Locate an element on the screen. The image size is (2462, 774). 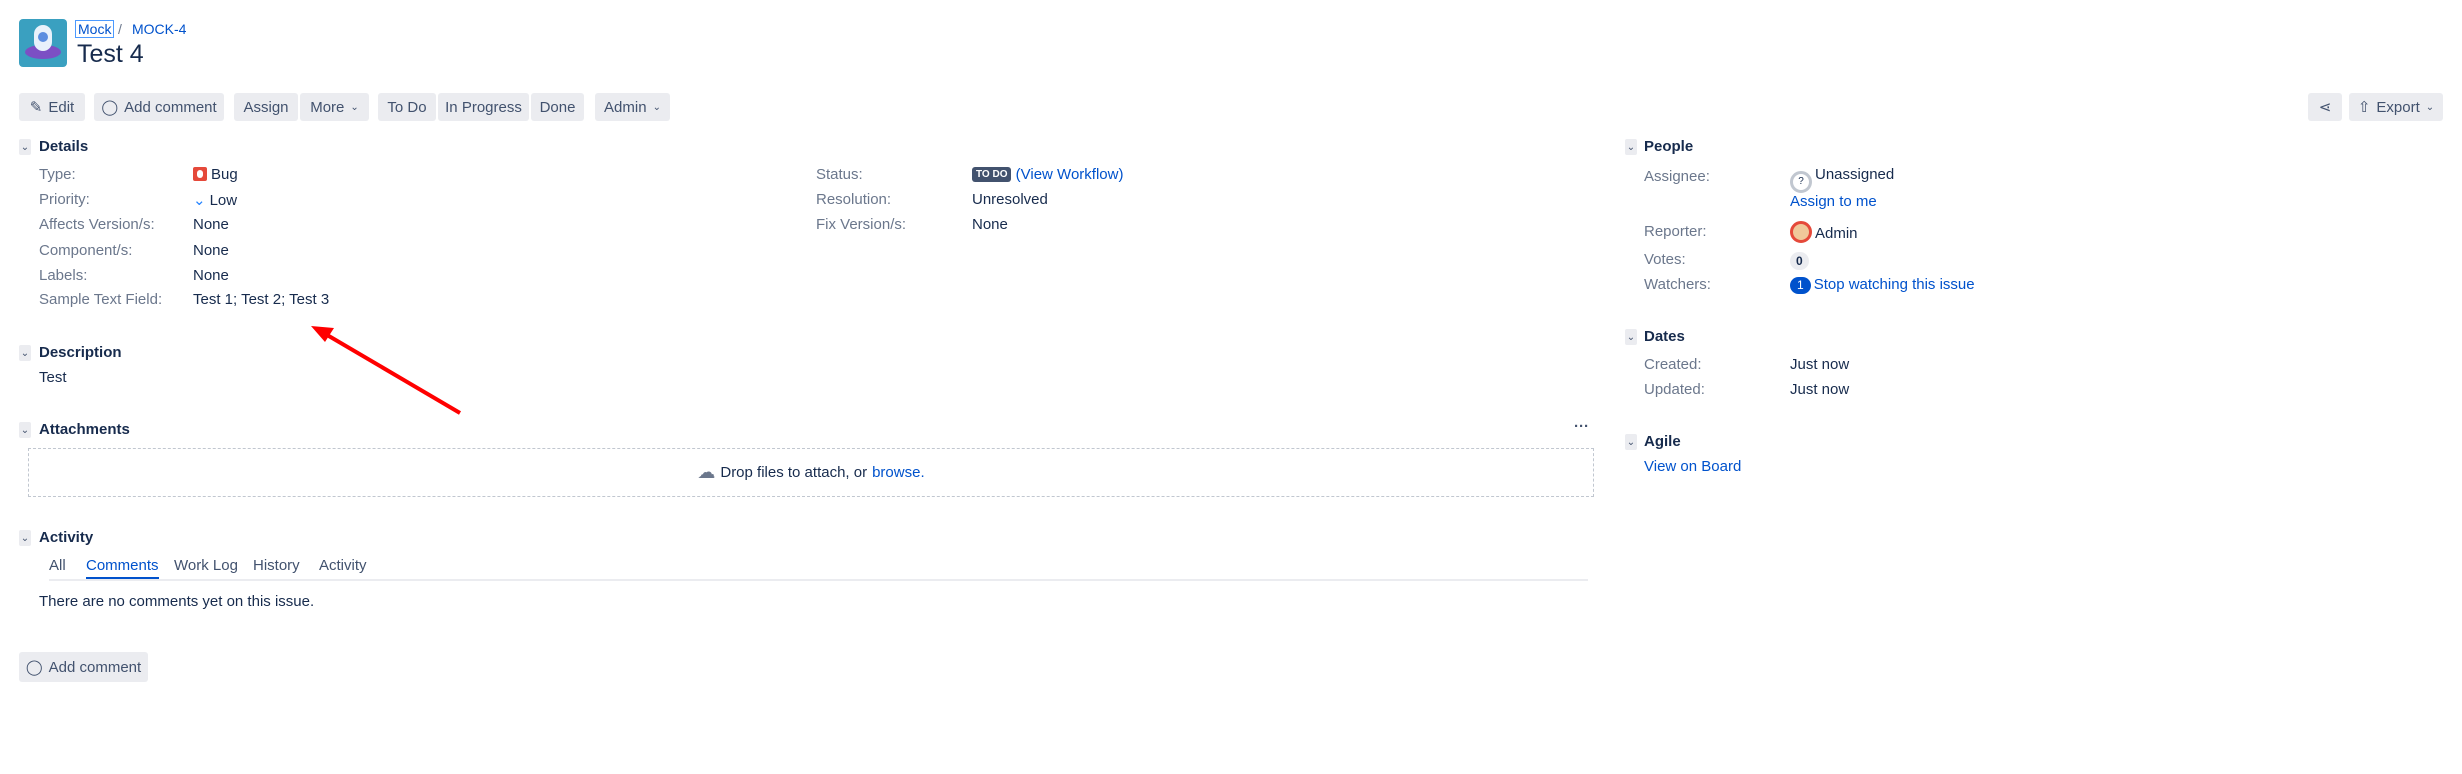
reporter-text: Admin is located at coordinates (1836, 233).